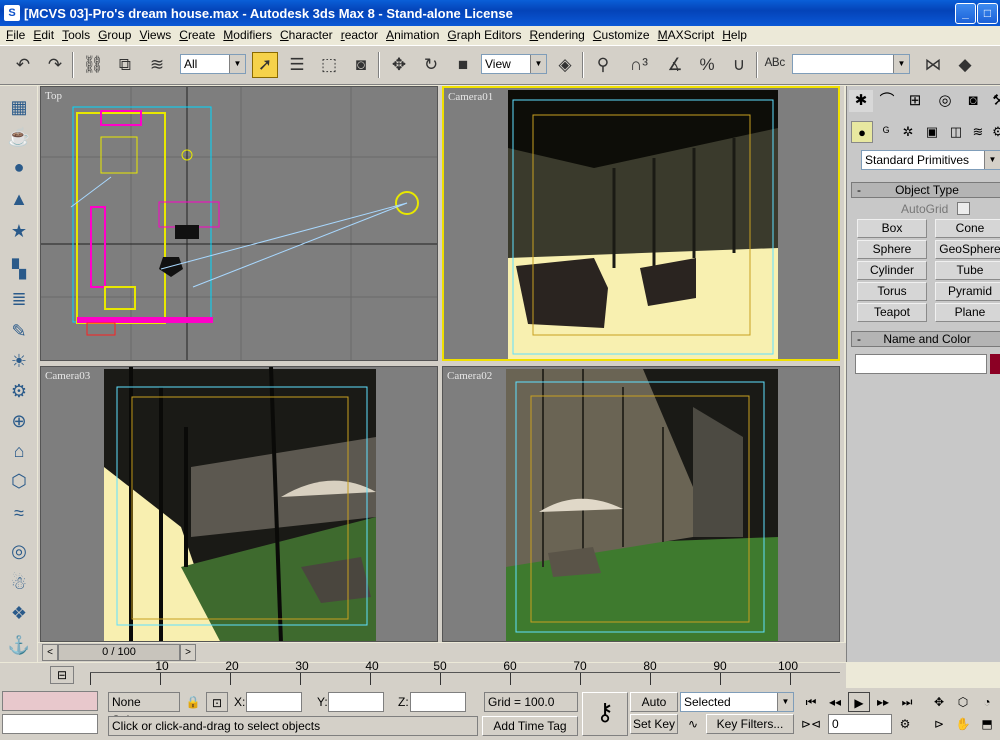 Image resolution: width=1000 pixels, height=740 pixels. Describe the element at coordinates (993, 132) in the screenshot. I see `systems-icon: ⚙` at that location.